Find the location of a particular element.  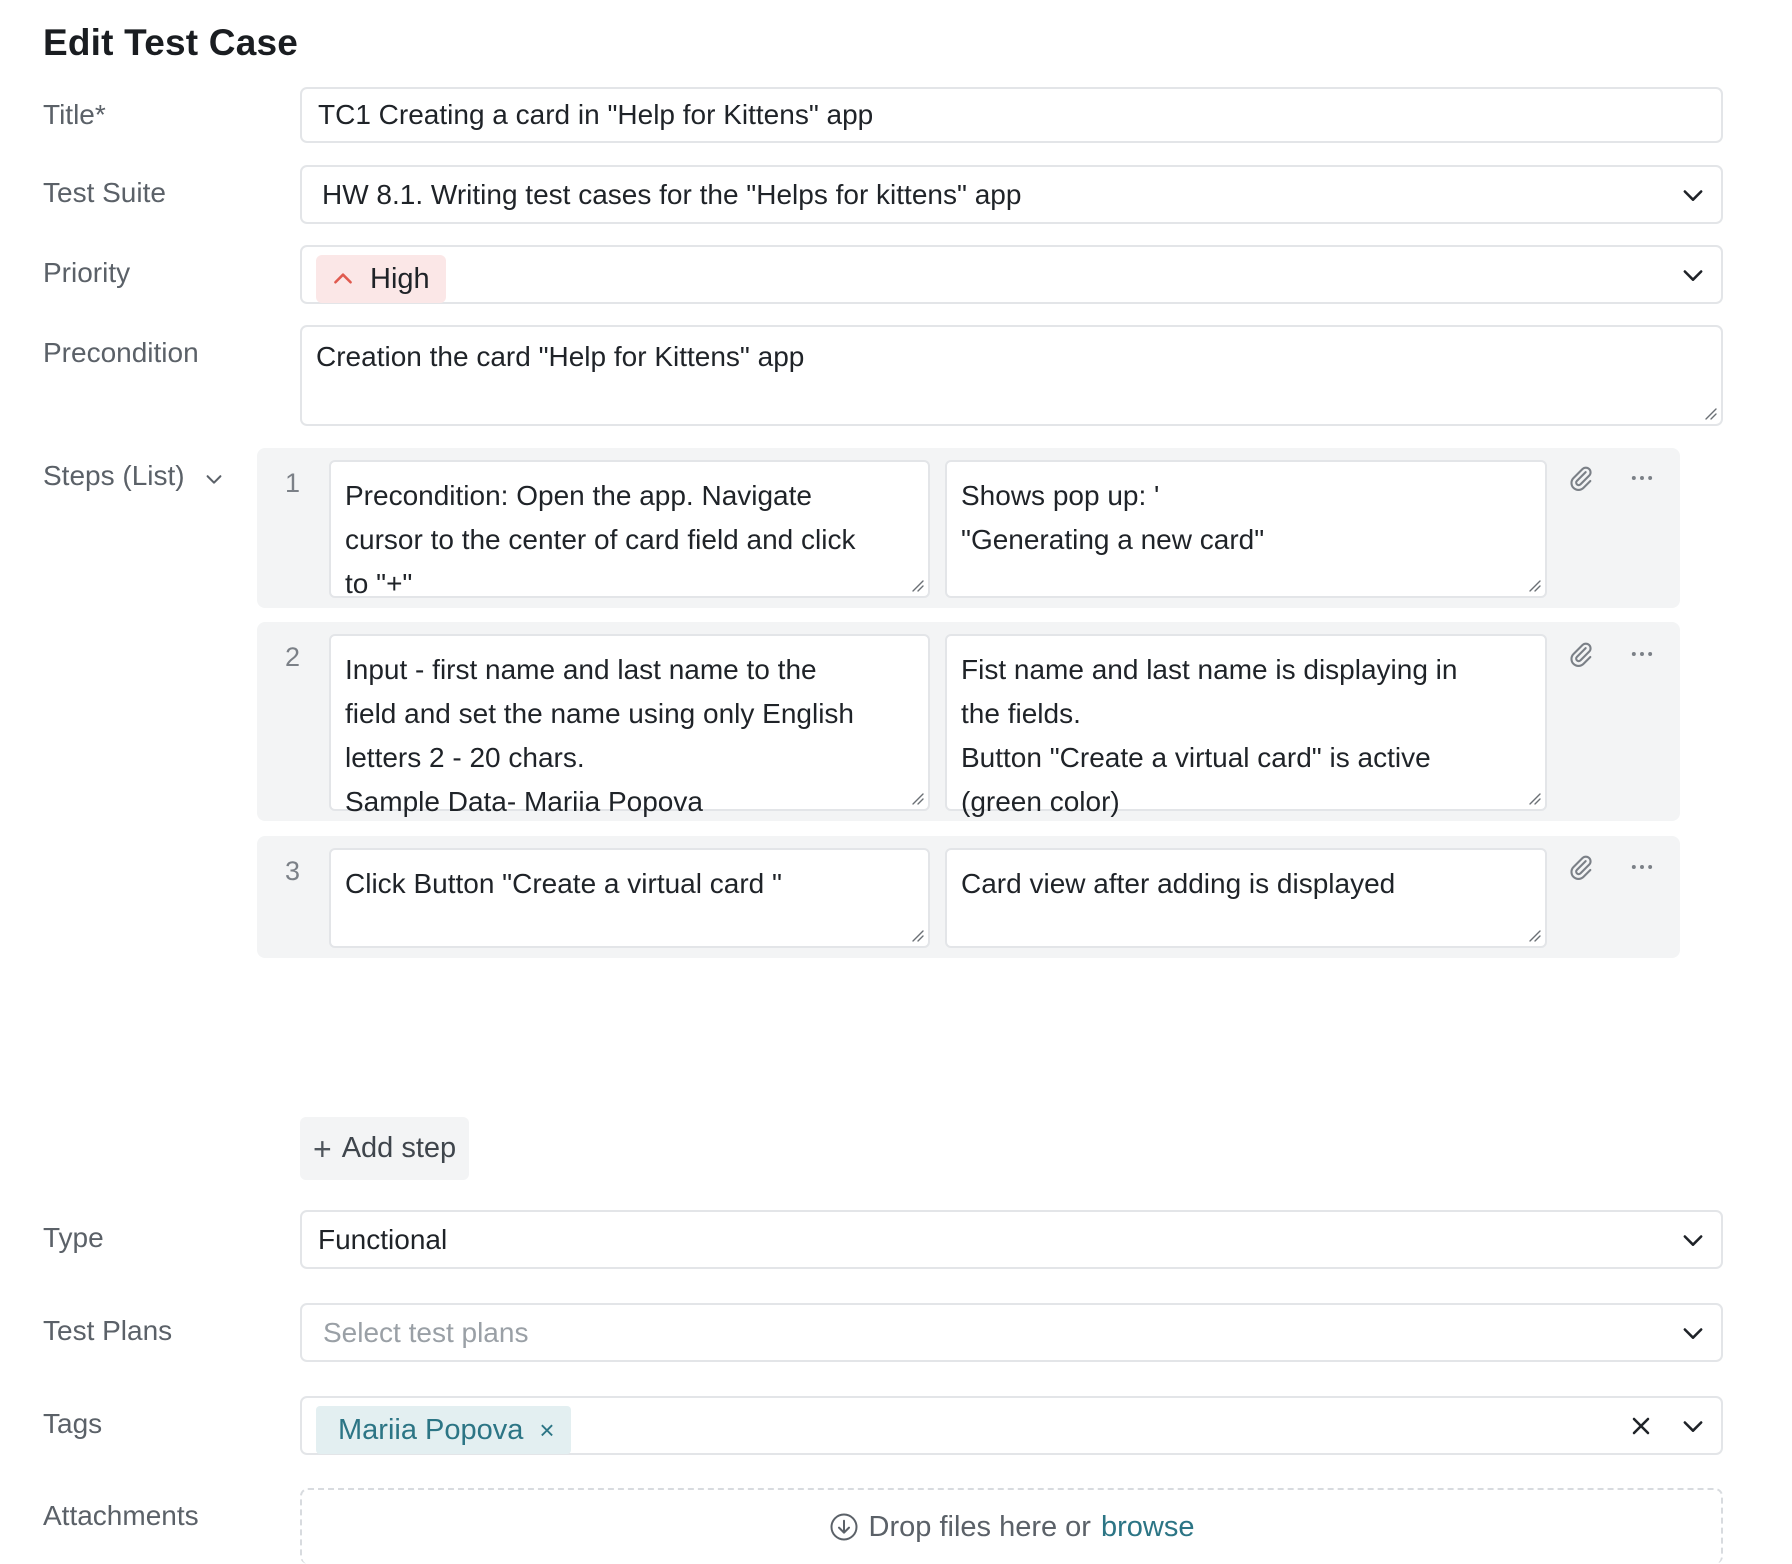

plus-icon: + is located at coordinates (322, 1148).